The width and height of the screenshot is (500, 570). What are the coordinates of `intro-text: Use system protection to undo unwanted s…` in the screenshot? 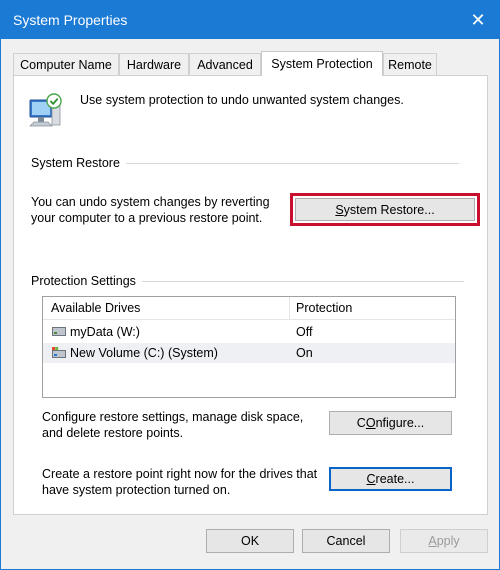 It's located at (242, 100).